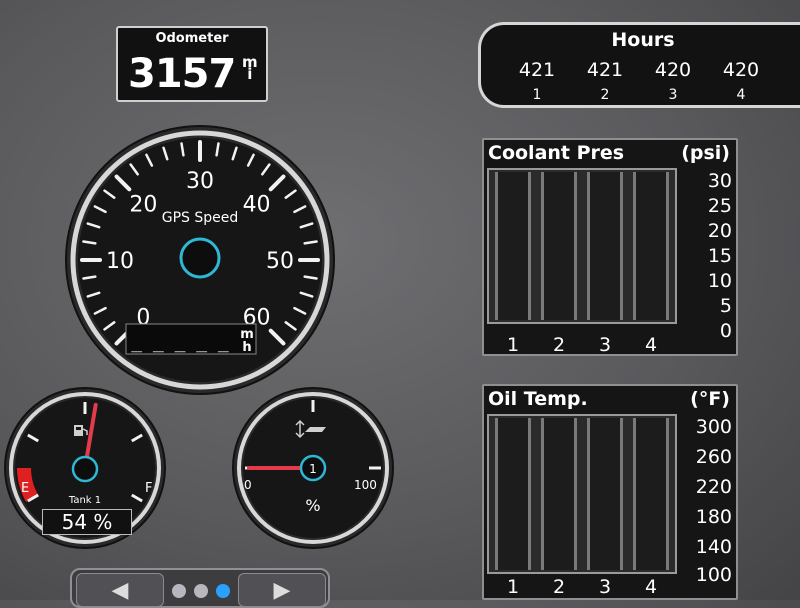 The height and width of the screenshot is (608, 800). I want to click on oil-scale-label: 220, so click(713, 487).